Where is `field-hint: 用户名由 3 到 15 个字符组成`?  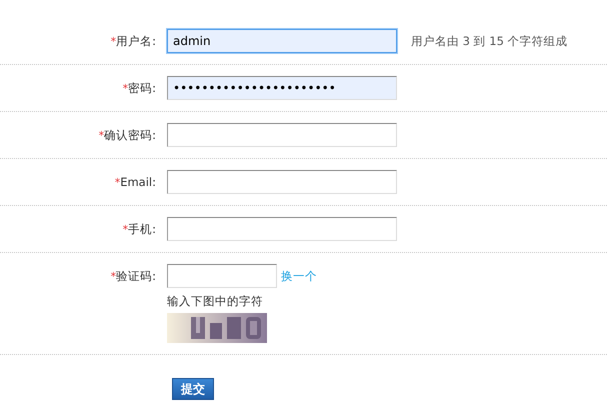 field-hint: 用户名由 3 到 15 个字符组成 is located at coordinates (489, 41).